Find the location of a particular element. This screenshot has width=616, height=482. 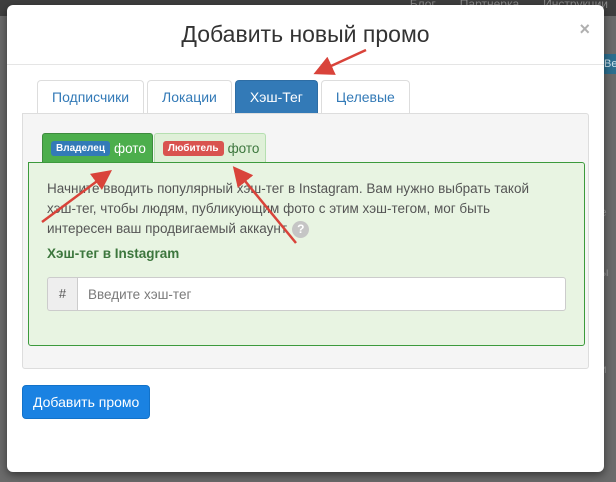

add-promo-button: Добавить промо is located at coordinates (86, 402).